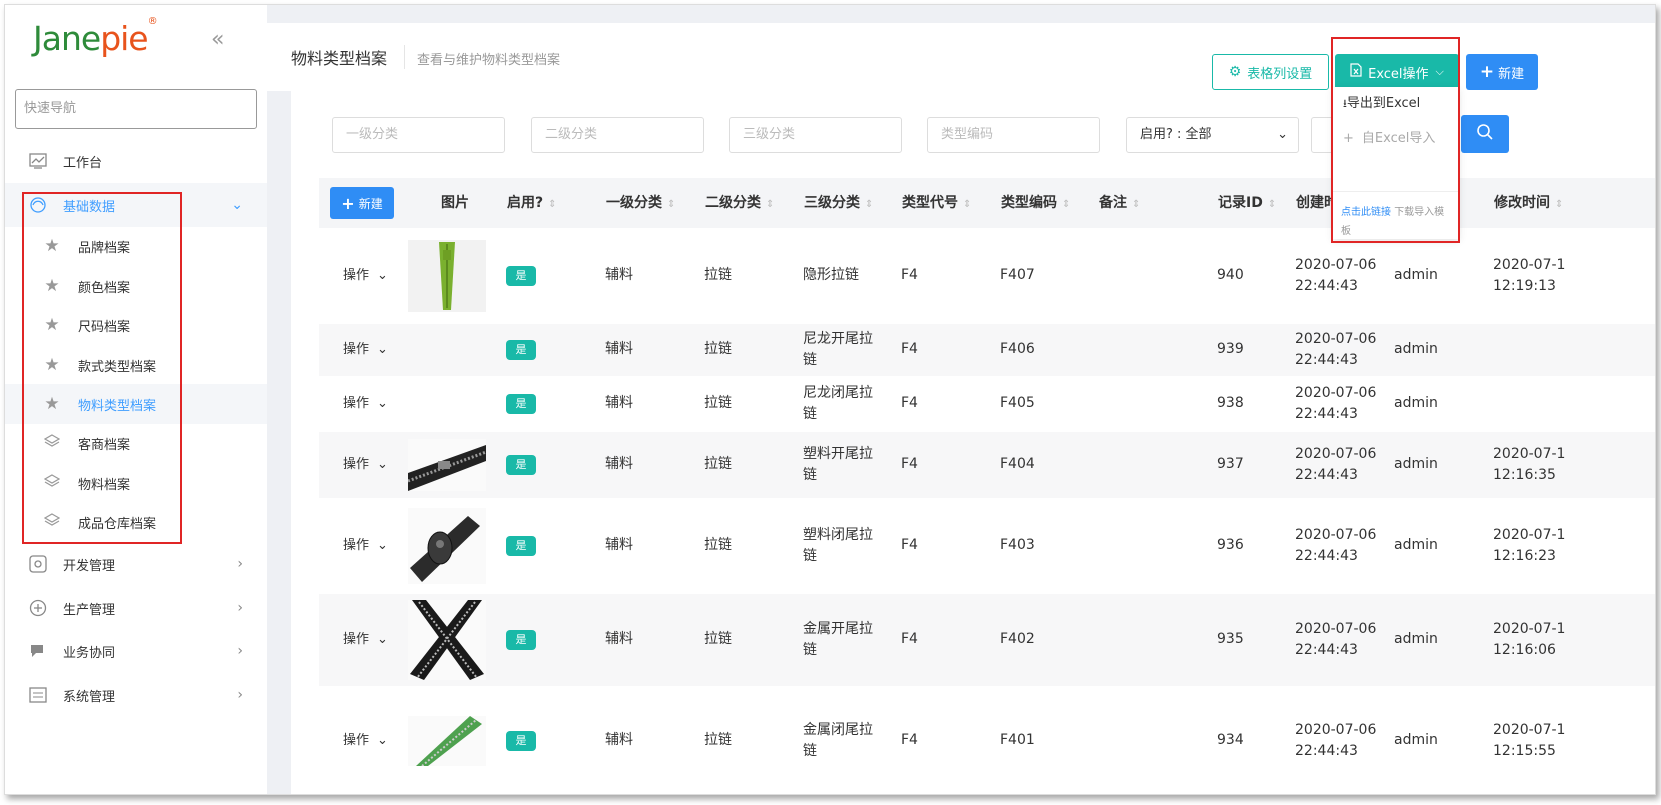  I want to click on table-new-button: + 新建, so click(362, 203).